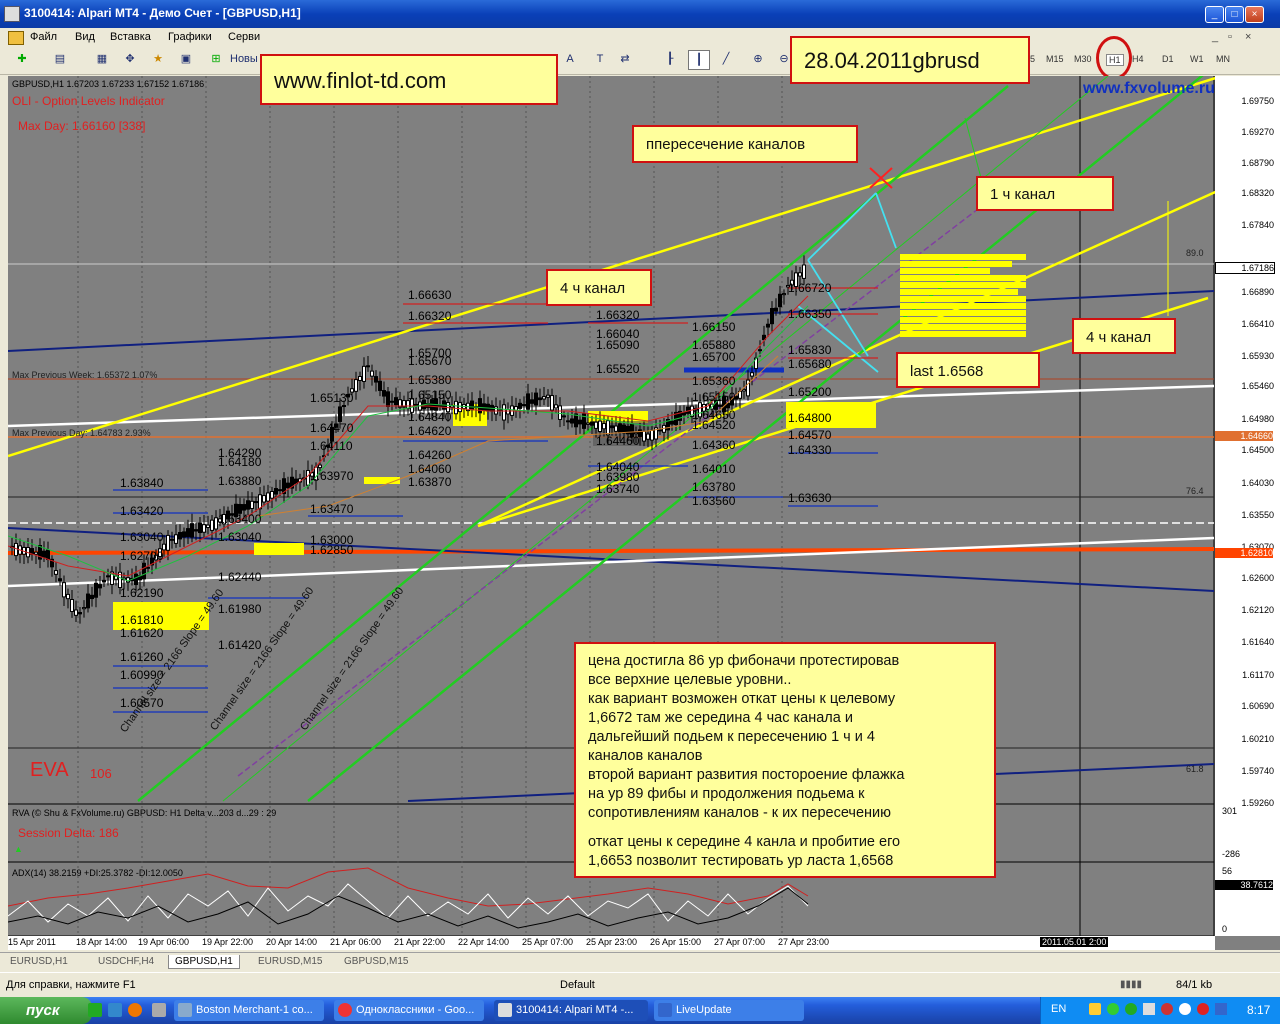 The image size is (1280, 1024). Describe the element at coordinates (810, 364) in the screenshot. I see `level-label: 1.65680` at that location.